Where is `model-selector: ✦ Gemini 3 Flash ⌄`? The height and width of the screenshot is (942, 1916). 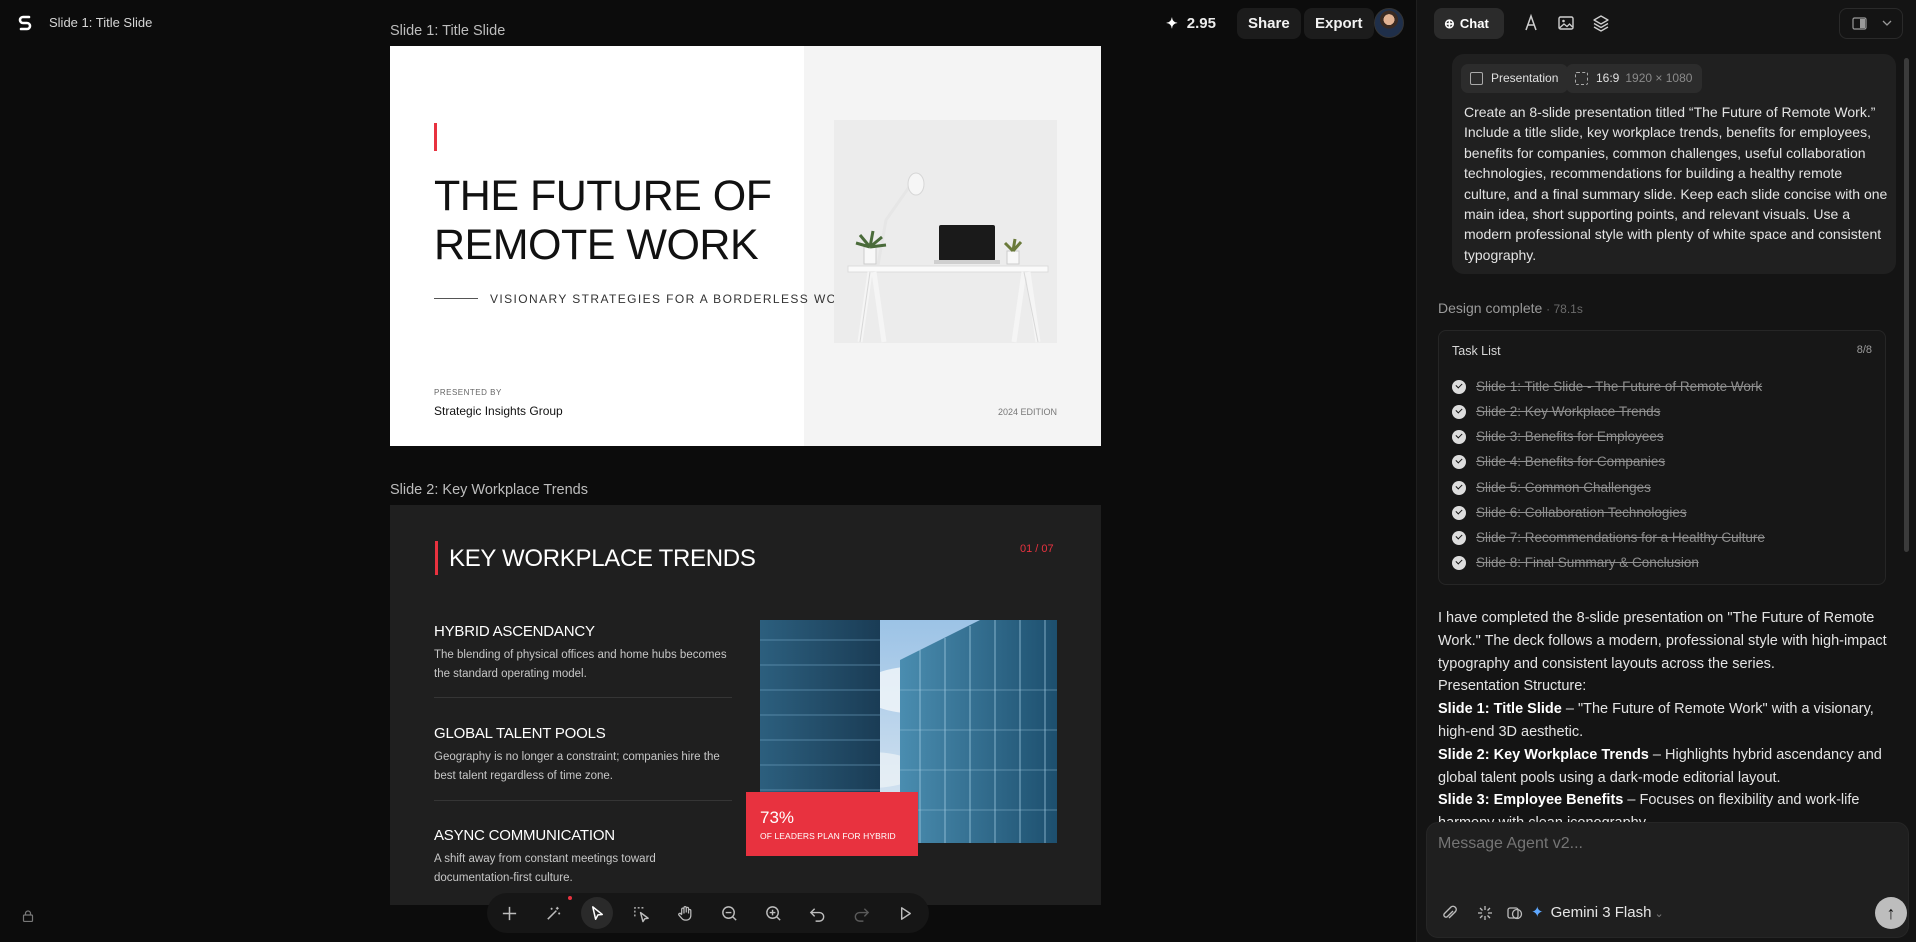 model-selector: ✦ Gemini 3 Flash ⌄ is located at coordinates (1597, 912).